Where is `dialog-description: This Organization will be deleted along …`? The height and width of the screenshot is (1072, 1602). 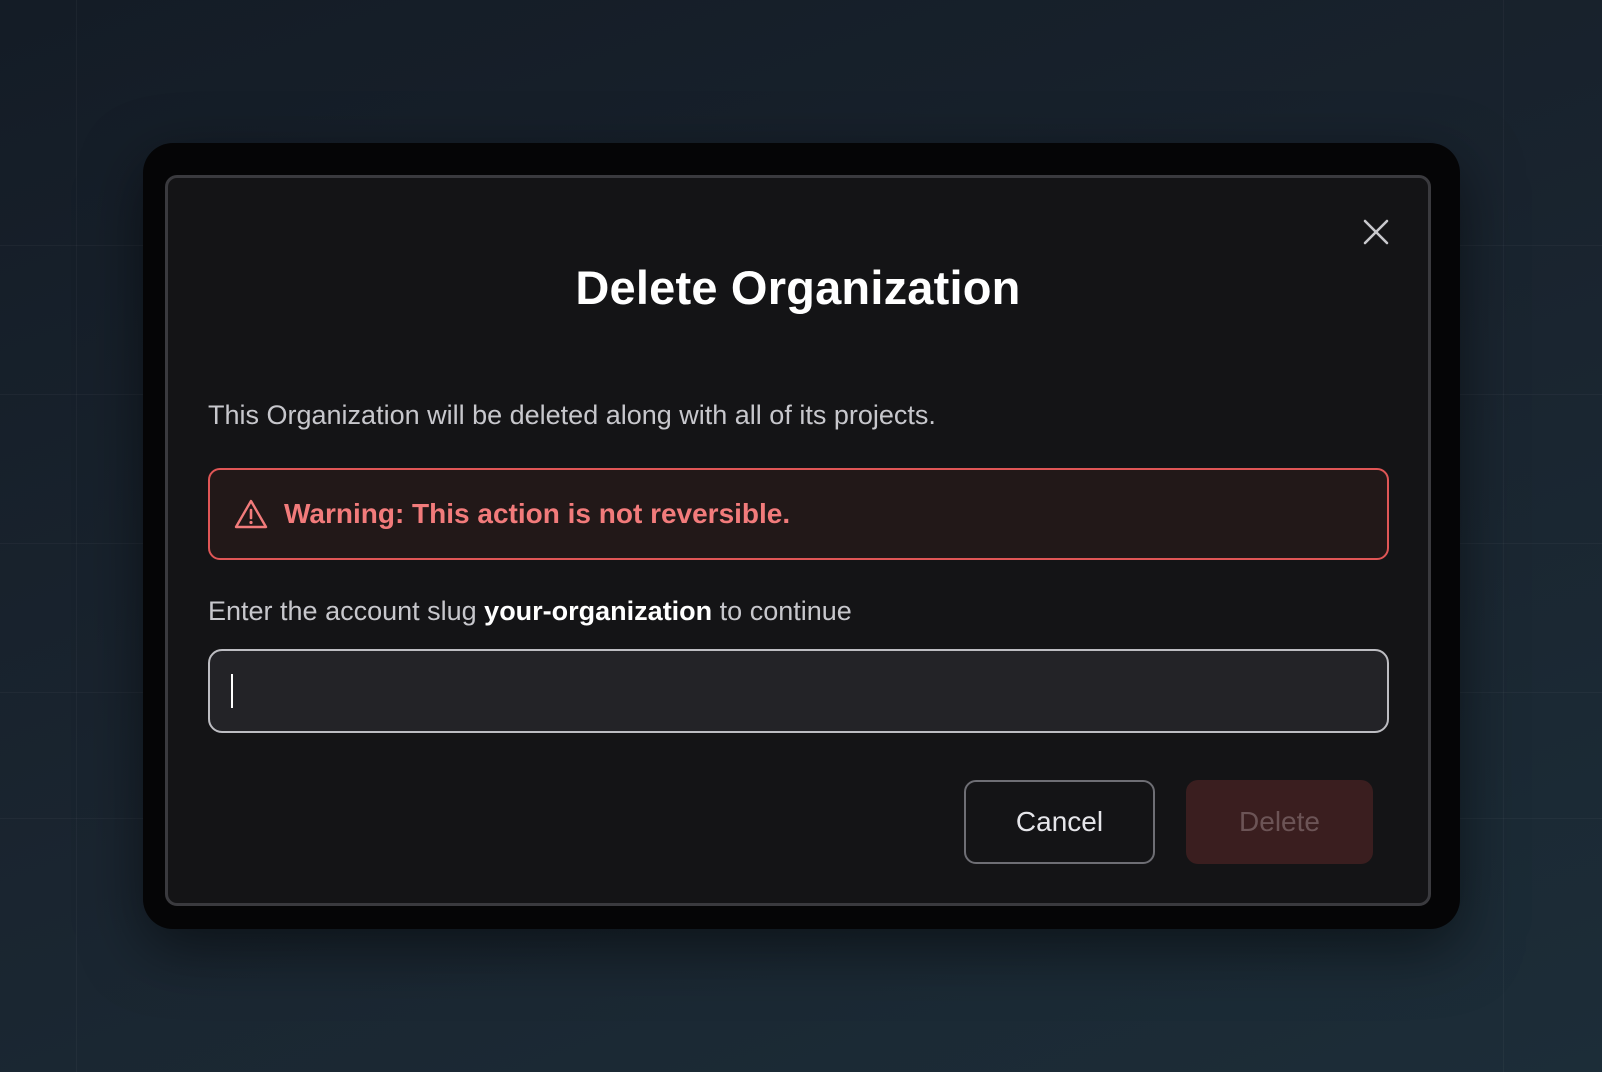 dialog-description: This Organization will be deleted along … is located at coordinates (572, 415).